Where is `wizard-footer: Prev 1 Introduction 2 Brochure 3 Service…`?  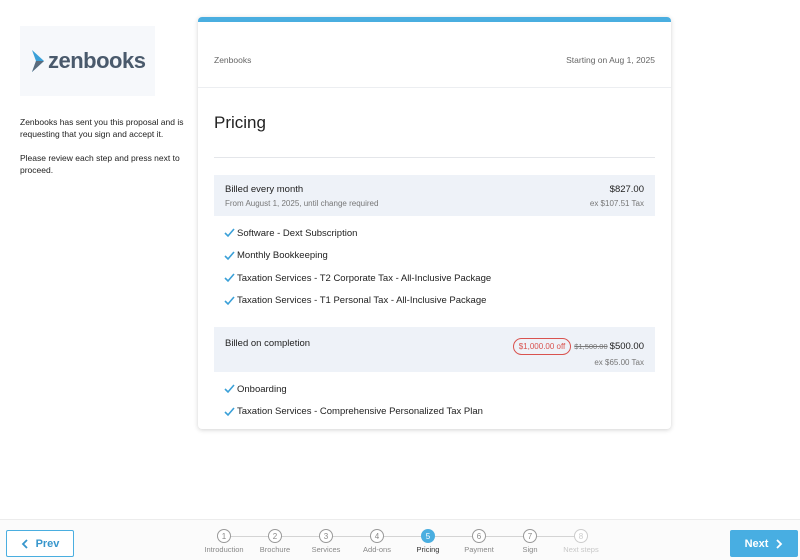 wizard-footer: Prev 1 Introduction 2 Brochure 3 Service… is located at coordinates (400, 539).